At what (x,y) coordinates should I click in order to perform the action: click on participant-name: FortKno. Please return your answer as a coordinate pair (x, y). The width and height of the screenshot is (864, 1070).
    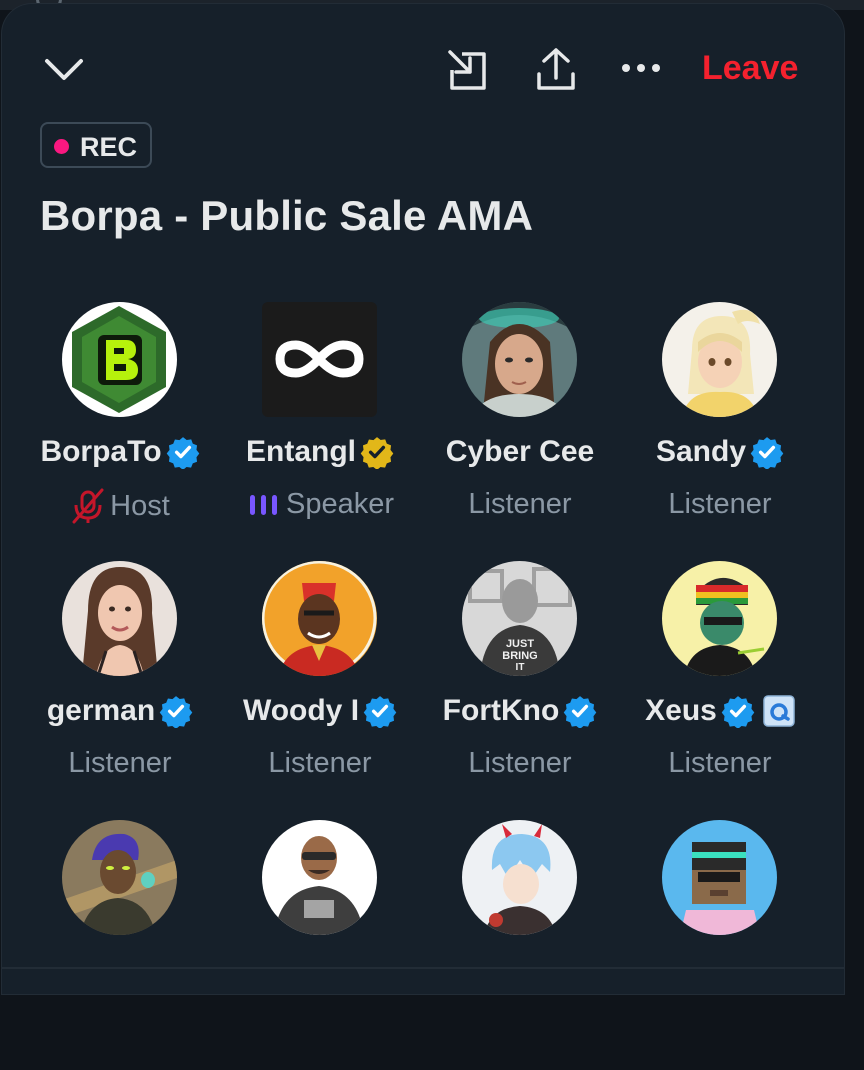
    Looking at the image, I should click on (501, 710).